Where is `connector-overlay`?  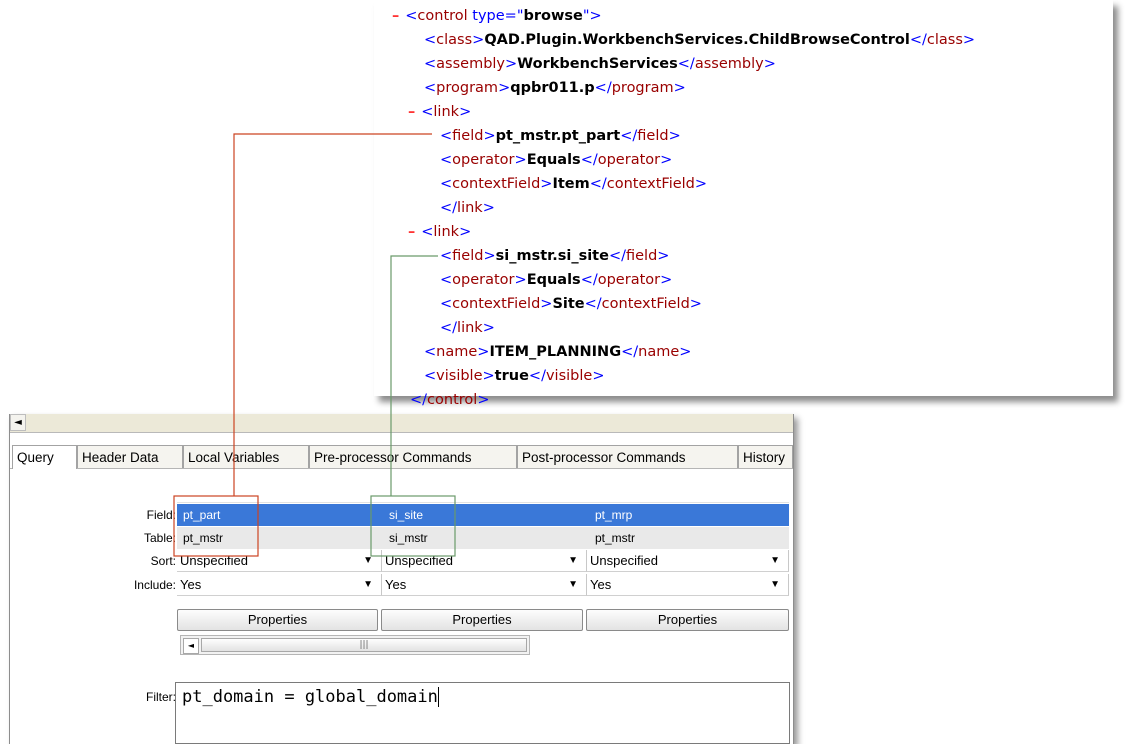 connector-overlay is located at coordinates (314, 345).